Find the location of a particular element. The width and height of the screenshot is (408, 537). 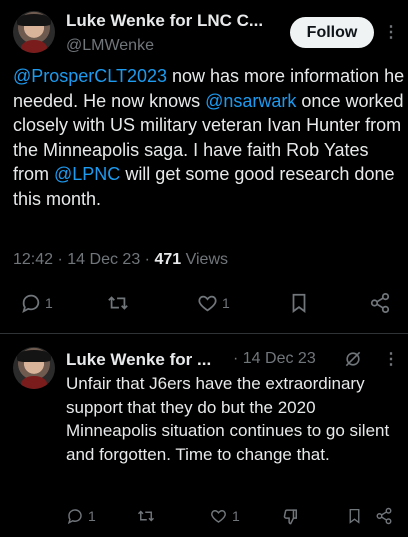

mention-link: @nsarwark is located at coordinates (250, 101).